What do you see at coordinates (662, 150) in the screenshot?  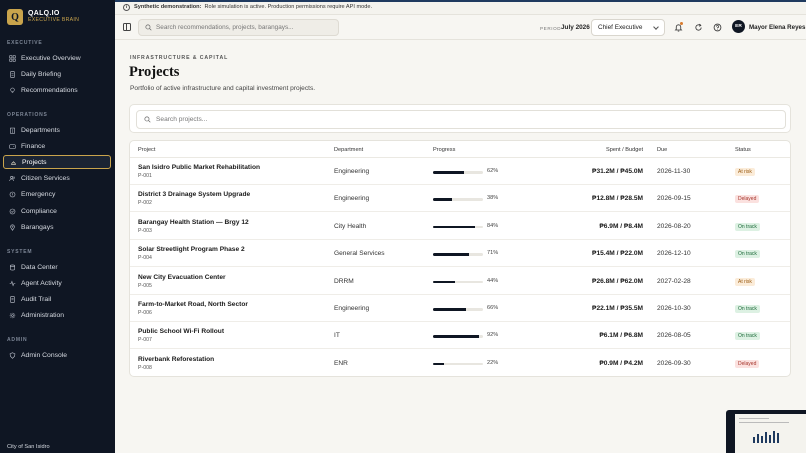 I see `column-header-due: Due` at bounding box center [662, 150].